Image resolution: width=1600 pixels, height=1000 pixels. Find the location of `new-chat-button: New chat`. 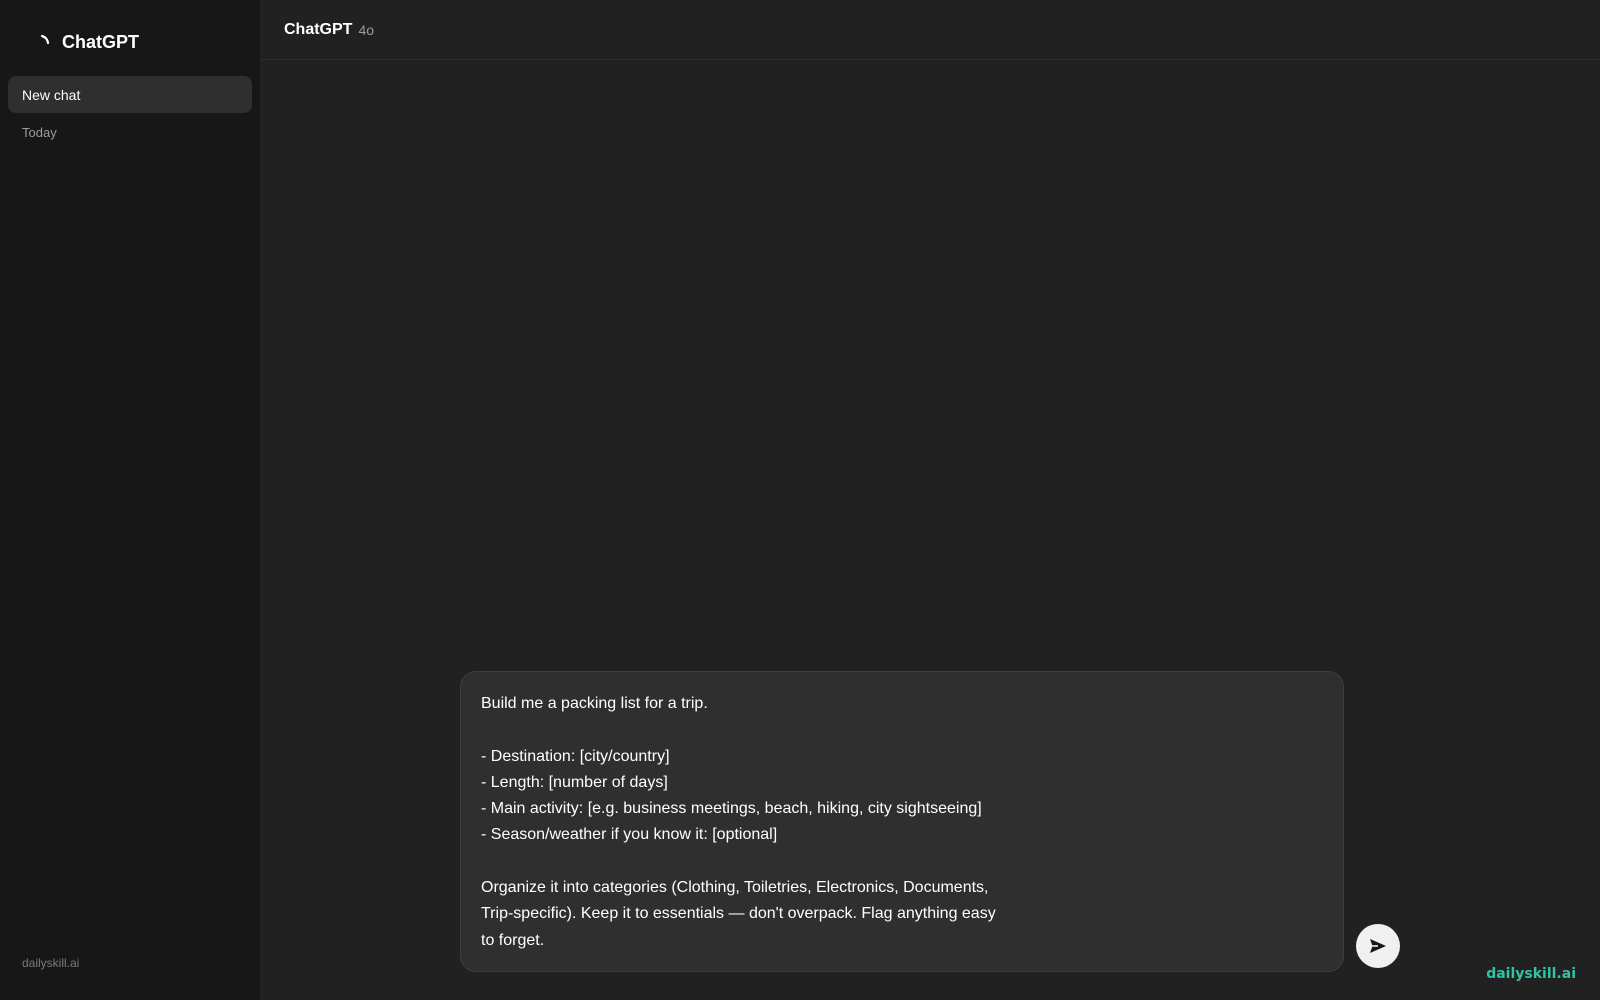

new-chat-button: New chat is located at coordinates (130, 94).